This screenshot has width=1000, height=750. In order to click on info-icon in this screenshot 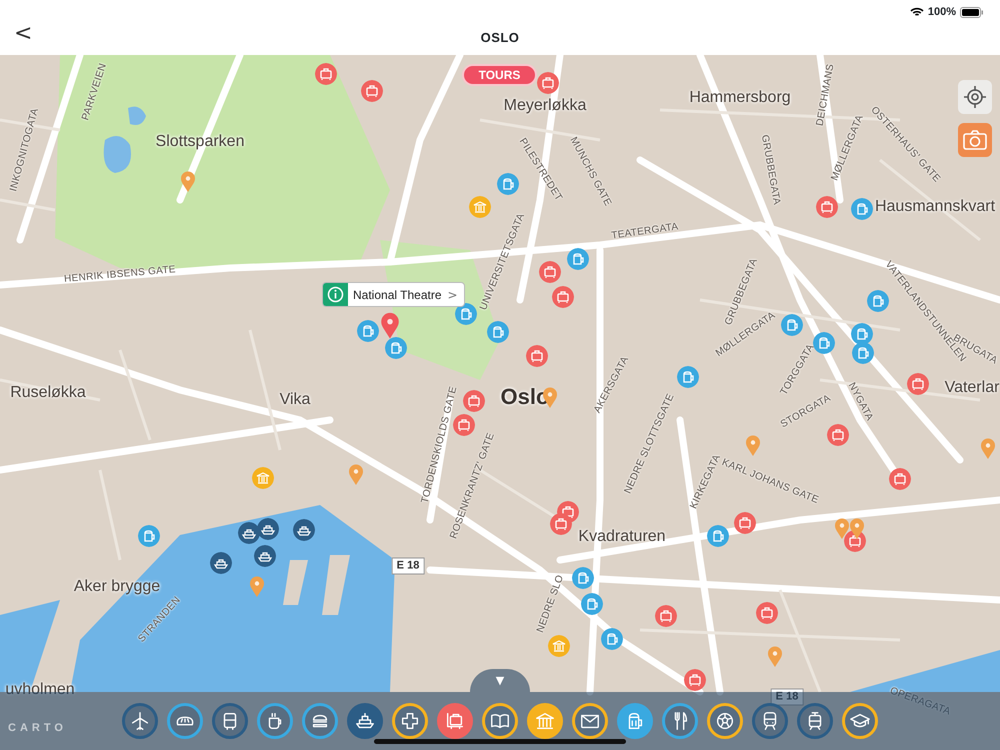, I will do `click(335, 294)`.